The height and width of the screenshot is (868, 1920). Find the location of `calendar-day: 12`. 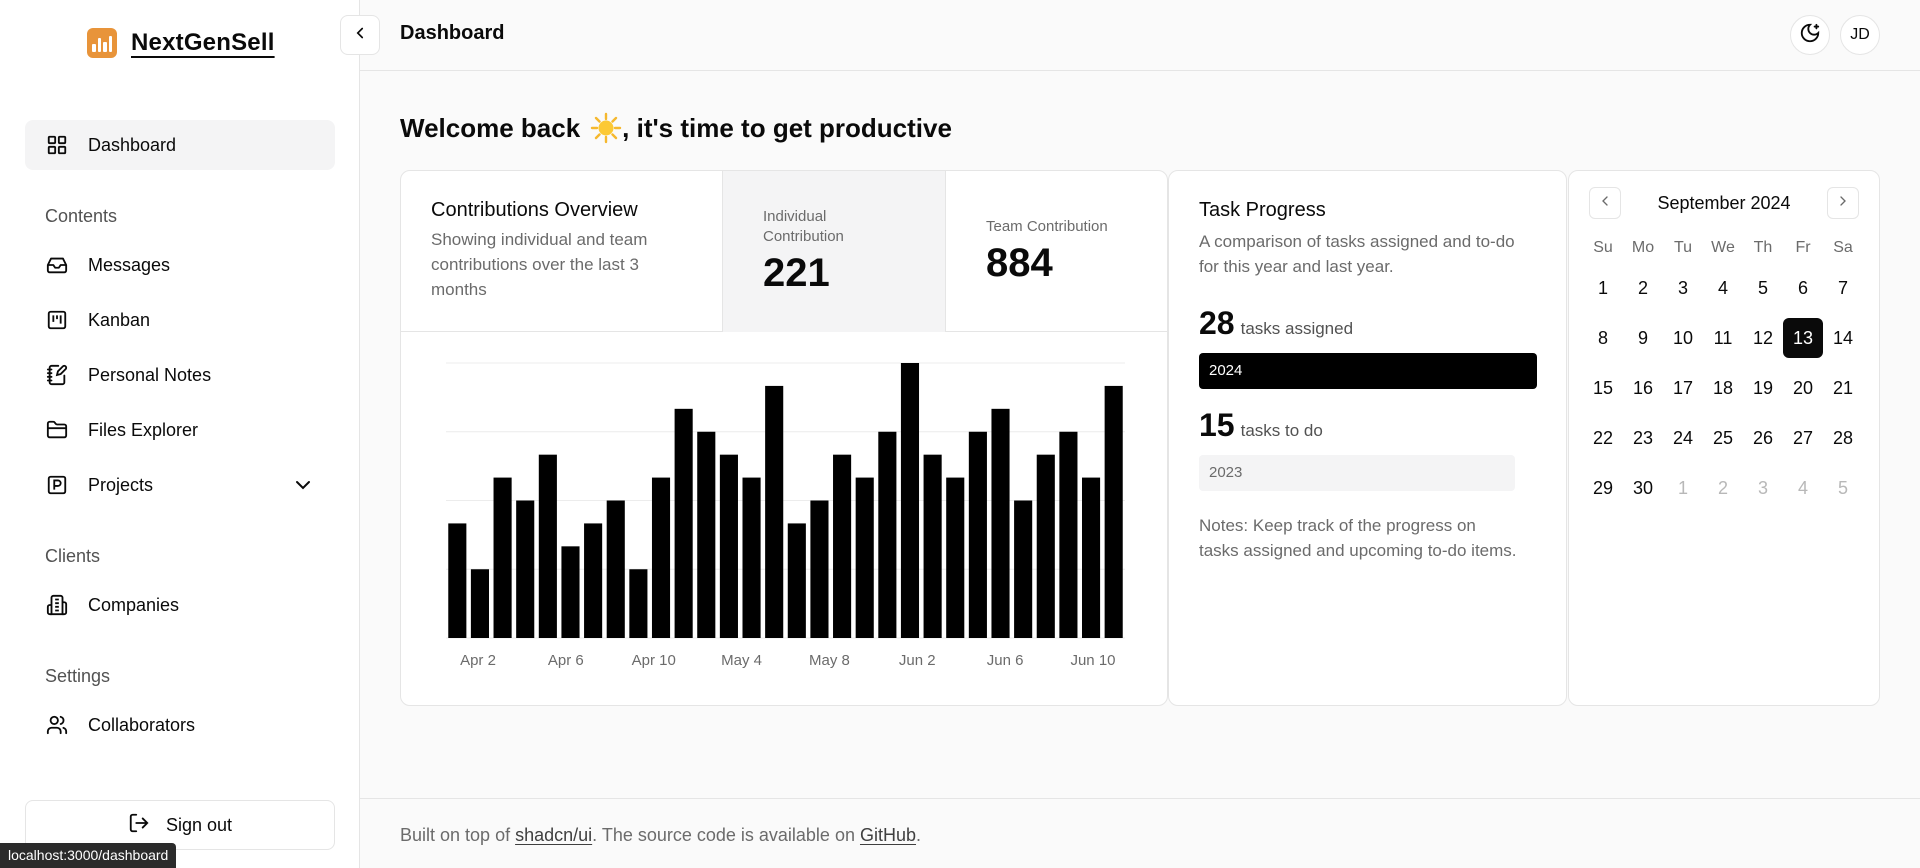

calendar-day: 12 is located at coordinates (1763, 338).